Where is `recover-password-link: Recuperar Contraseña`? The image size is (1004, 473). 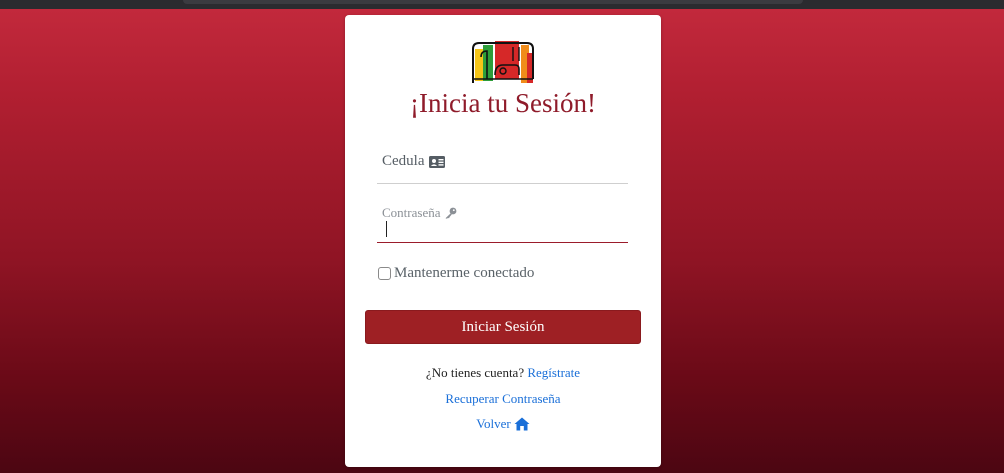
recover-password-link: Recuperar Contraseña is located at coordinates (502, 398).